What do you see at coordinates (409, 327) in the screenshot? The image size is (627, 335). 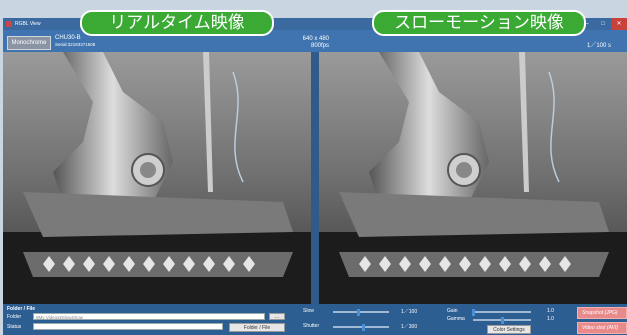 I see `shutter-value: 1／300` at bounding box center [409, 327].